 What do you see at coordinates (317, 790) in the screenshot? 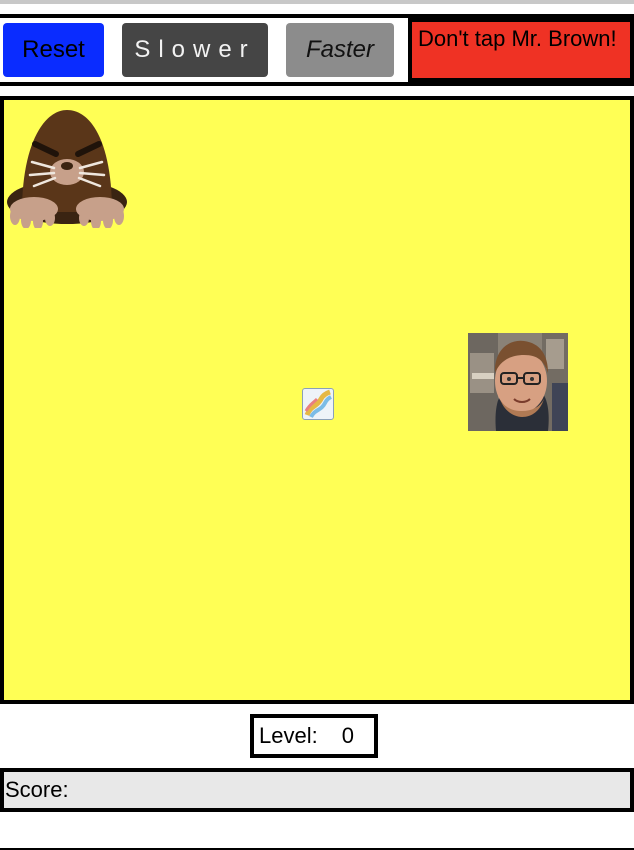
I see `score-display: Score:` at bounding box center [317, 790].